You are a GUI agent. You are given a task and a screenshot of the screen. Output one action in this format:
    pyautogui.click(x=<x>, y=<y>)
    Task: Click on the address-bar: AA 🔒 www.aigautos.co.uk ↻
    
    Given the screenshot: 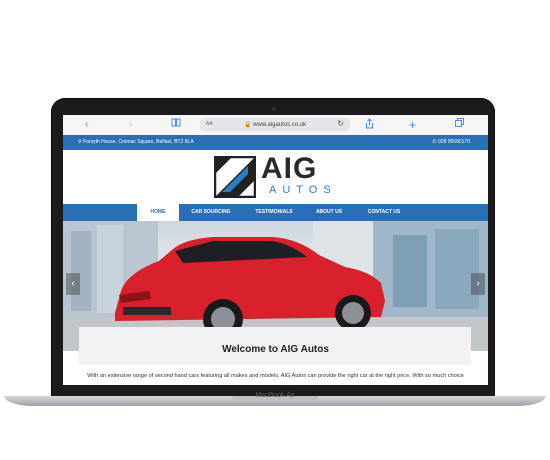 What is the action you would take?
    pyautogui.click(x=275, y=124)
    